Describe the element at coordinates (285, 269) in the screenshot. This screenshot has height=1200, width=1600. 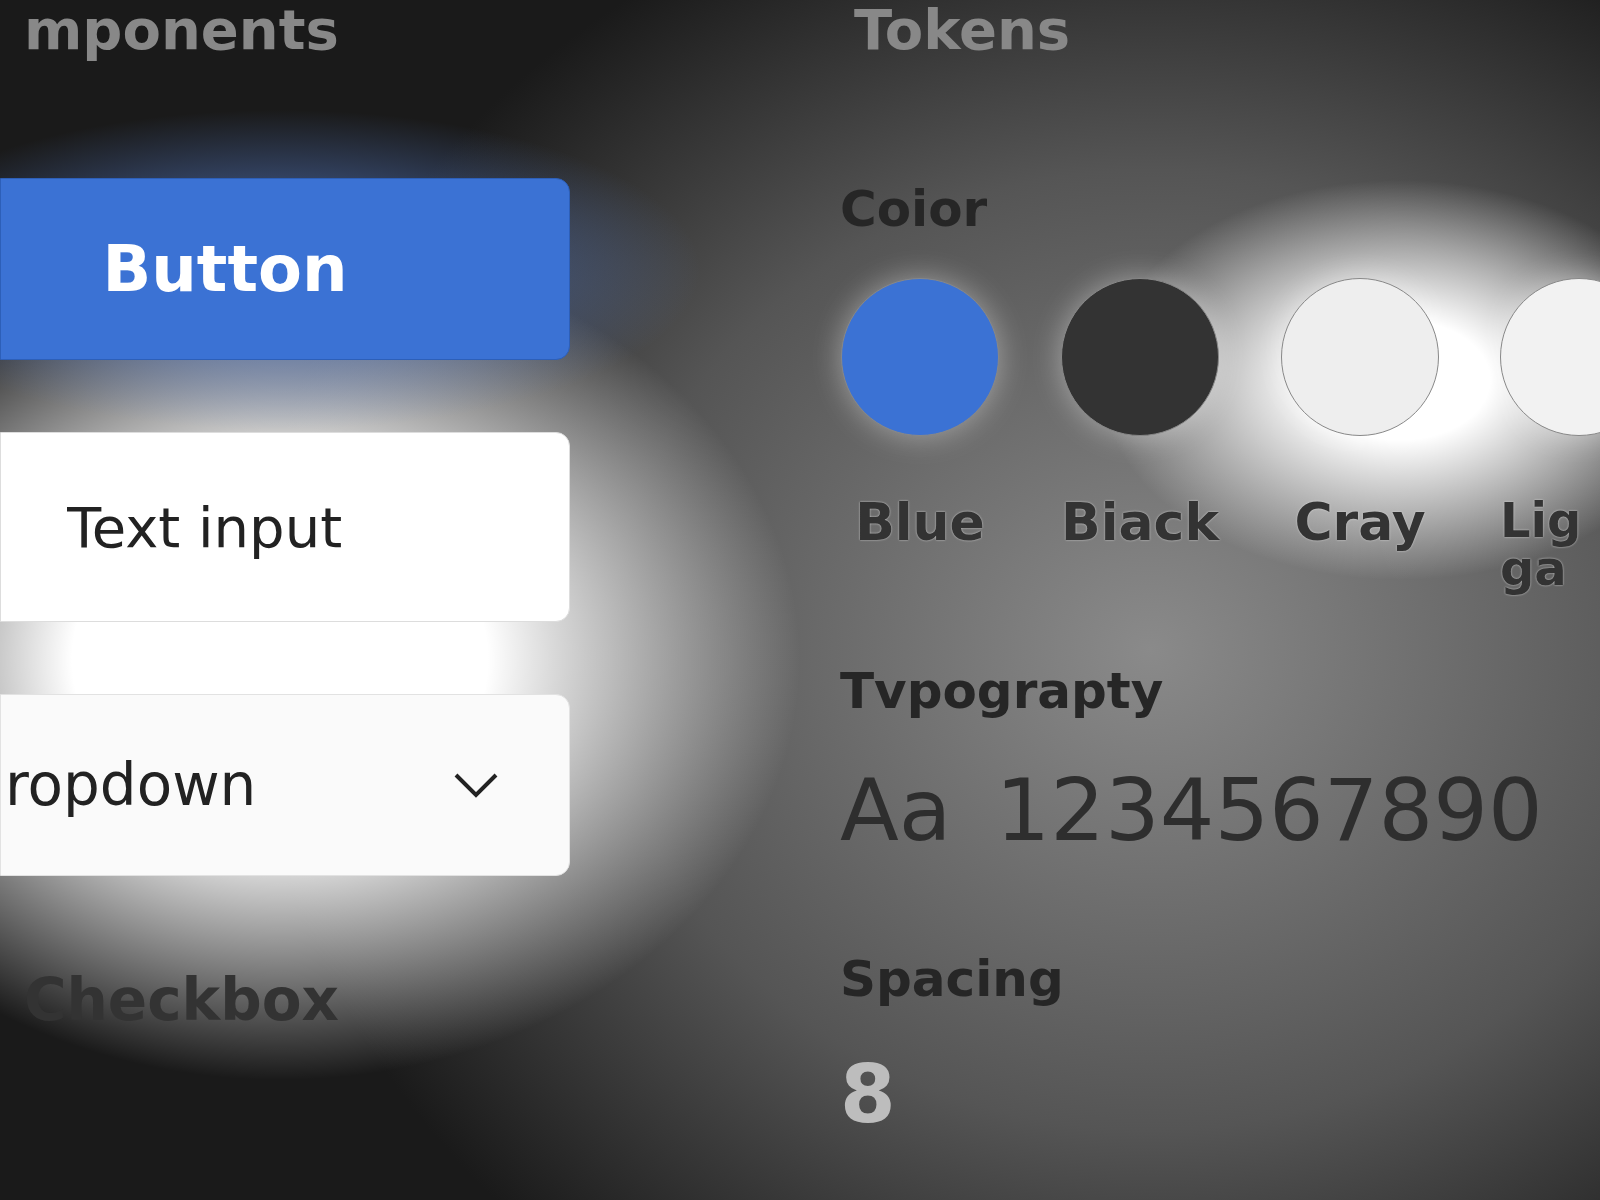
I see `primary-button: Button` at that location.